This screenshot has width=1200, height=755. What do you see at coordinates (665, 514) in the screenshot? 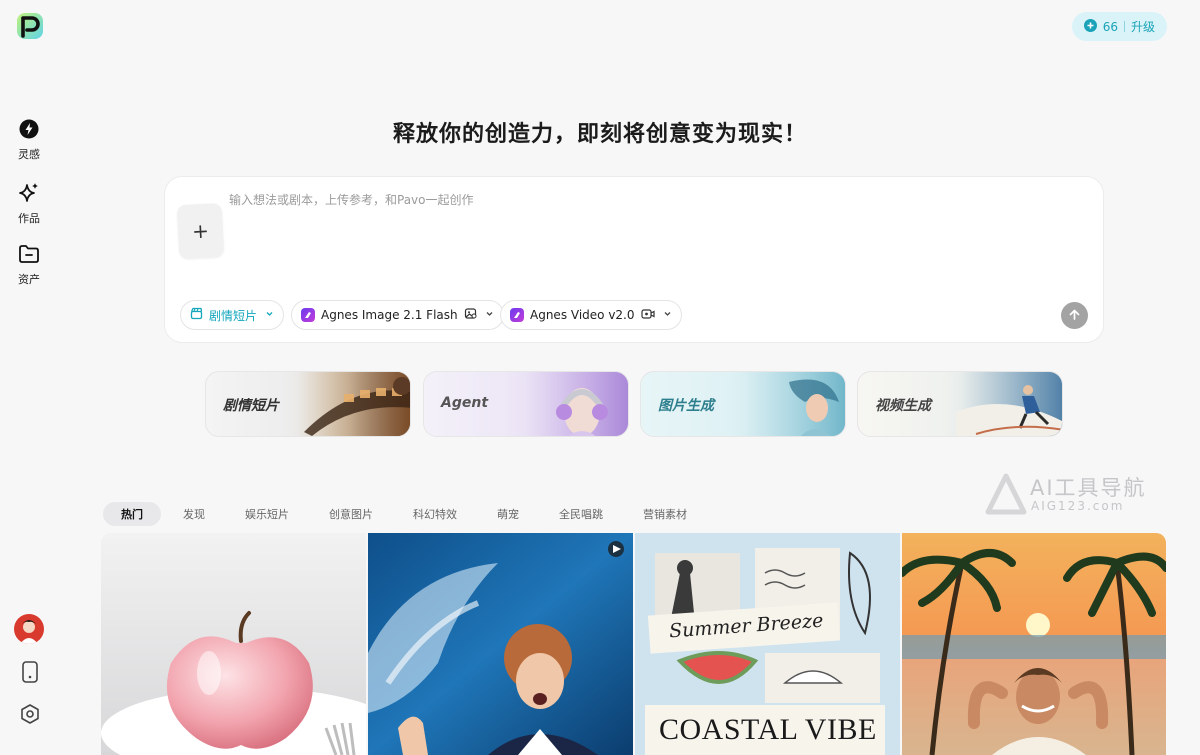
I see `tab-marketing: 营销素材` at bounding box center [665, 514].